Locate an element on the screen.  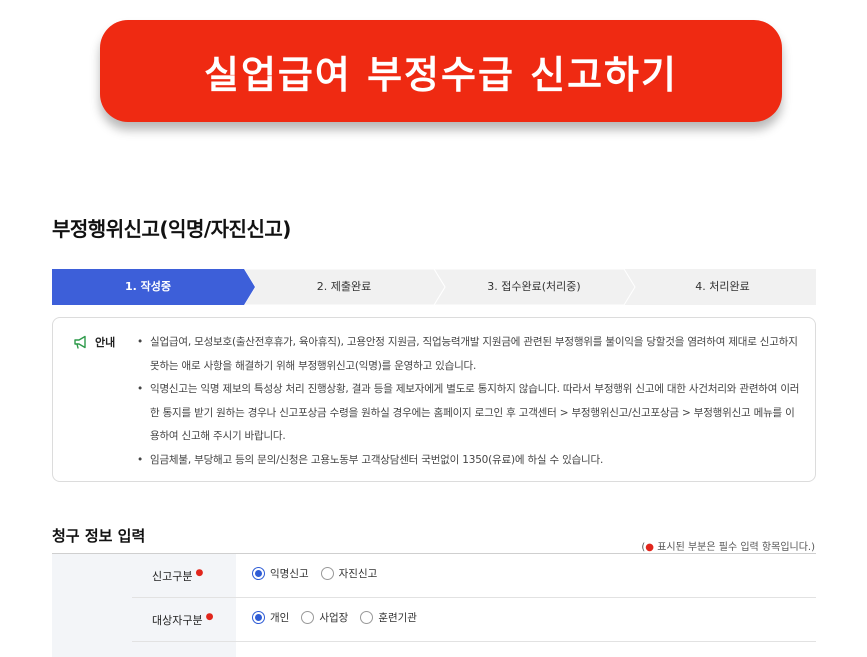
field-label-cell: 신고구분 ● is located at coordinates (184, 575).